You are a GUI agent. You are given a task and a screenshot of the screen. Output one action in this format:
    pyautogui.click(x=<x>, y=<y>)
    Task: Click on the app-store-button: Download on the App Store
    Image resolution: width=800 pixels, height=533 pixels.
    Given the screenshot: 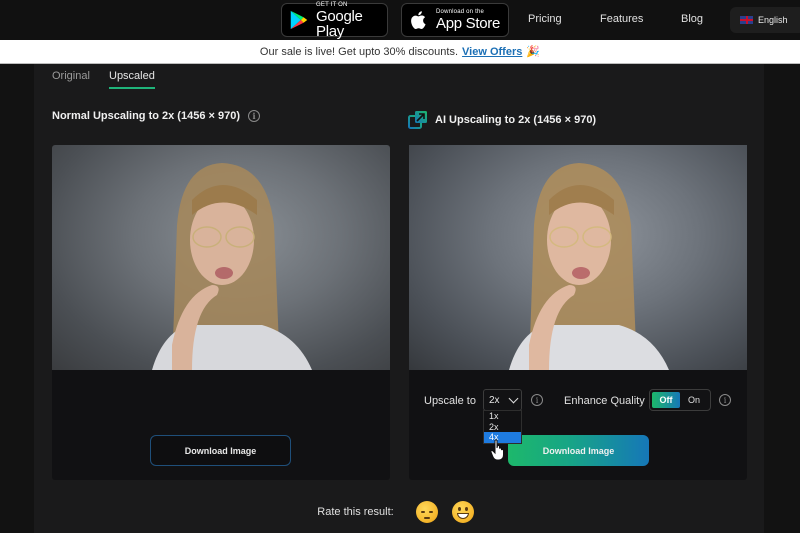 What is the action you would take?
    pyautogui.click(x=455, y=20)
    